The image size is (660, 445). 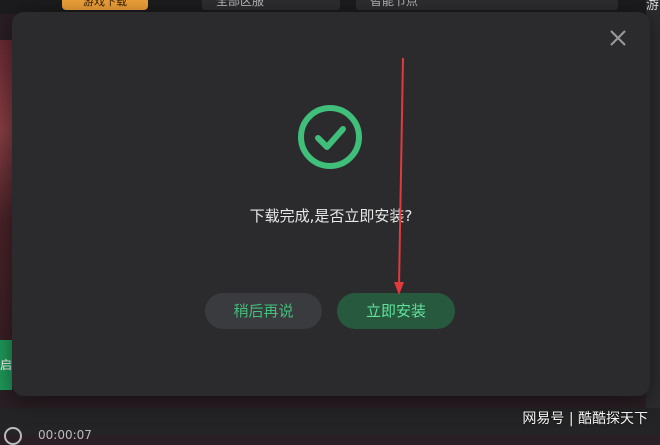 I want to click on install-now-button: 立即安装, so click(x=396, y=311).